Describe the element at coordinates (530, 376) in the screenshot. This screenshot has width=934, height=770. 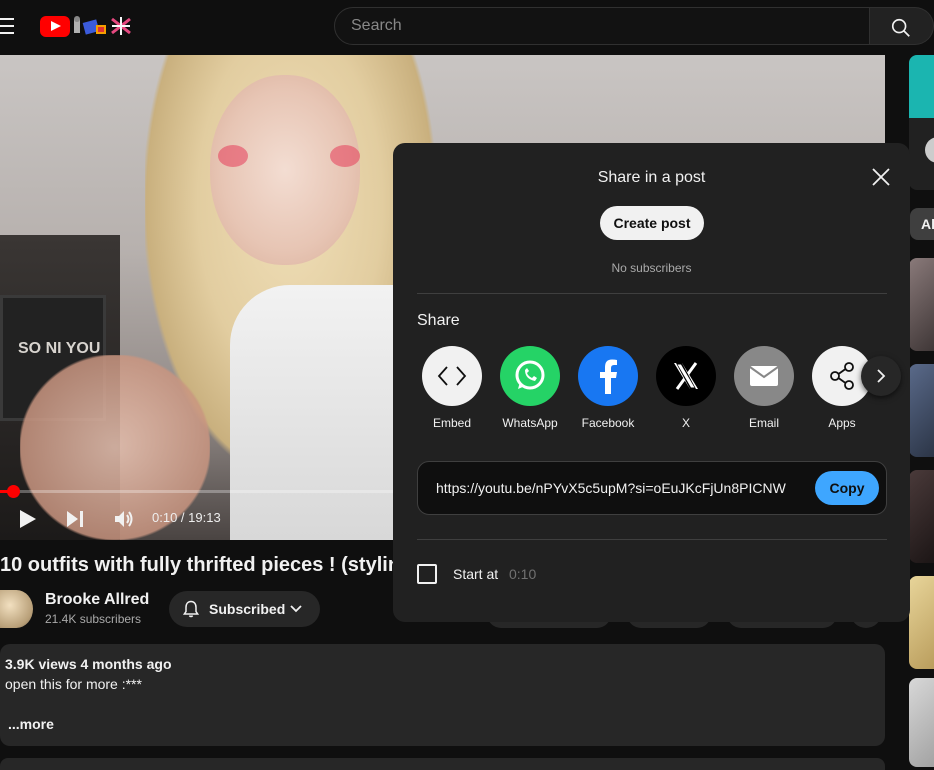
I see `whatsapp-icon` at that location.